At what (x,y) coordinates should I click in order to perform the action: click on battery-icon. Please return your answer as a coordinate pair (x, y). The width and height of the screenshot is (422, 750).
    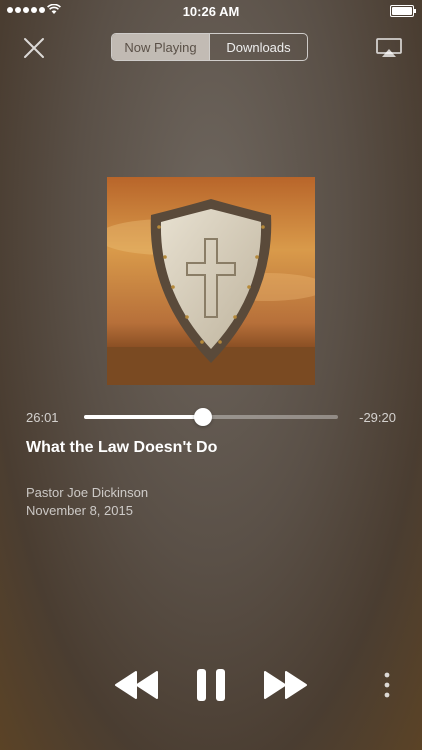
    Looking at the image, I should click on (403, 11).